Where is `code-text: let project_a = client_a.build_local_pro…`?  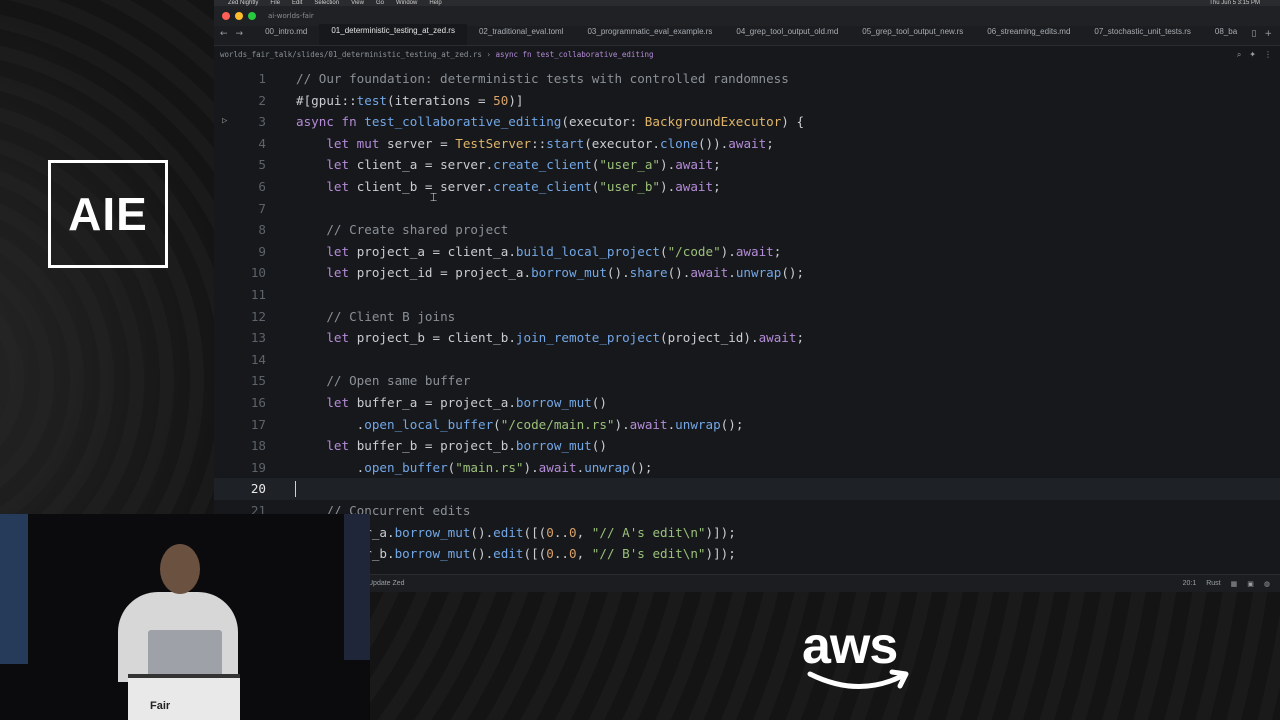 code-text: let project_a = client_a.build_local_pro… is located at coordinates (538, 252).